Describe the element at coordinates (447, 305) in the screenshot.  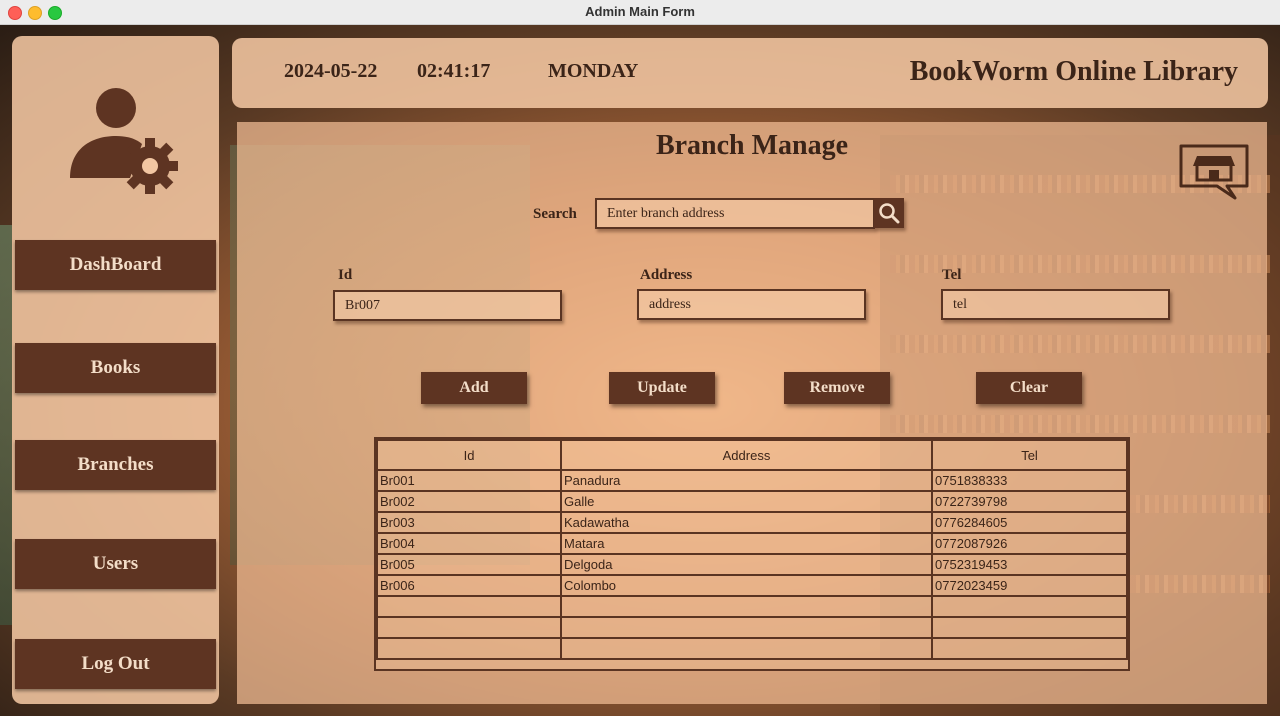
I see `id-field: Br007` at that location.